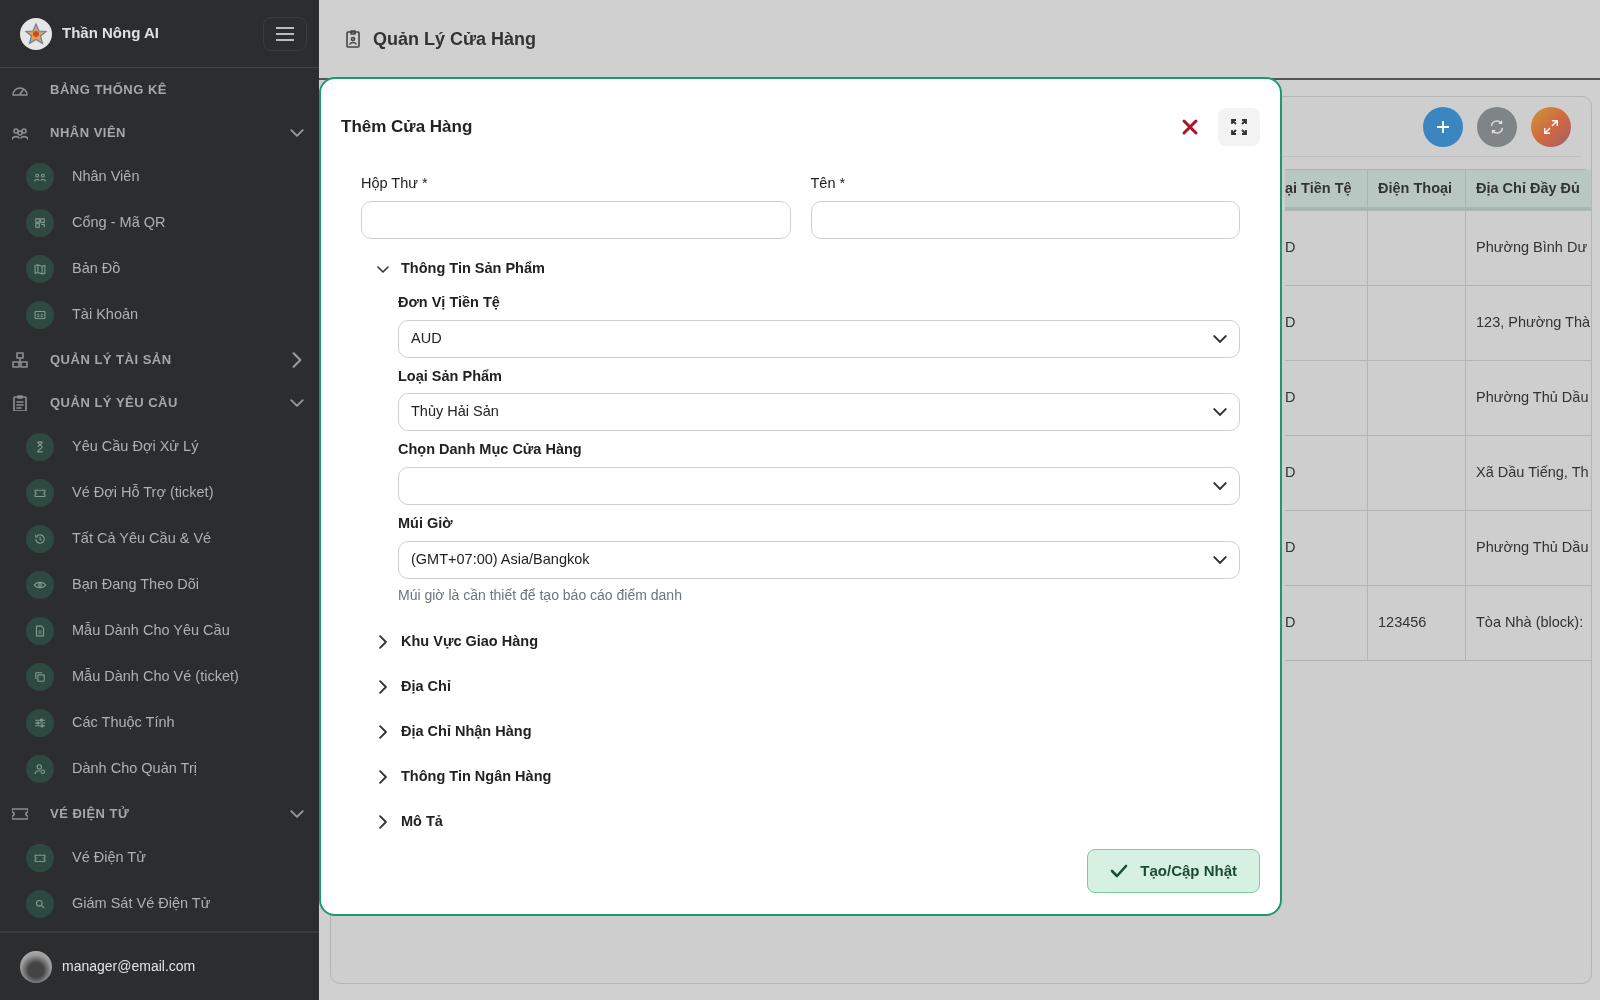 This screenshot has height=1000, width=1600. I want to click on sliders-icon, so click(40, 723).